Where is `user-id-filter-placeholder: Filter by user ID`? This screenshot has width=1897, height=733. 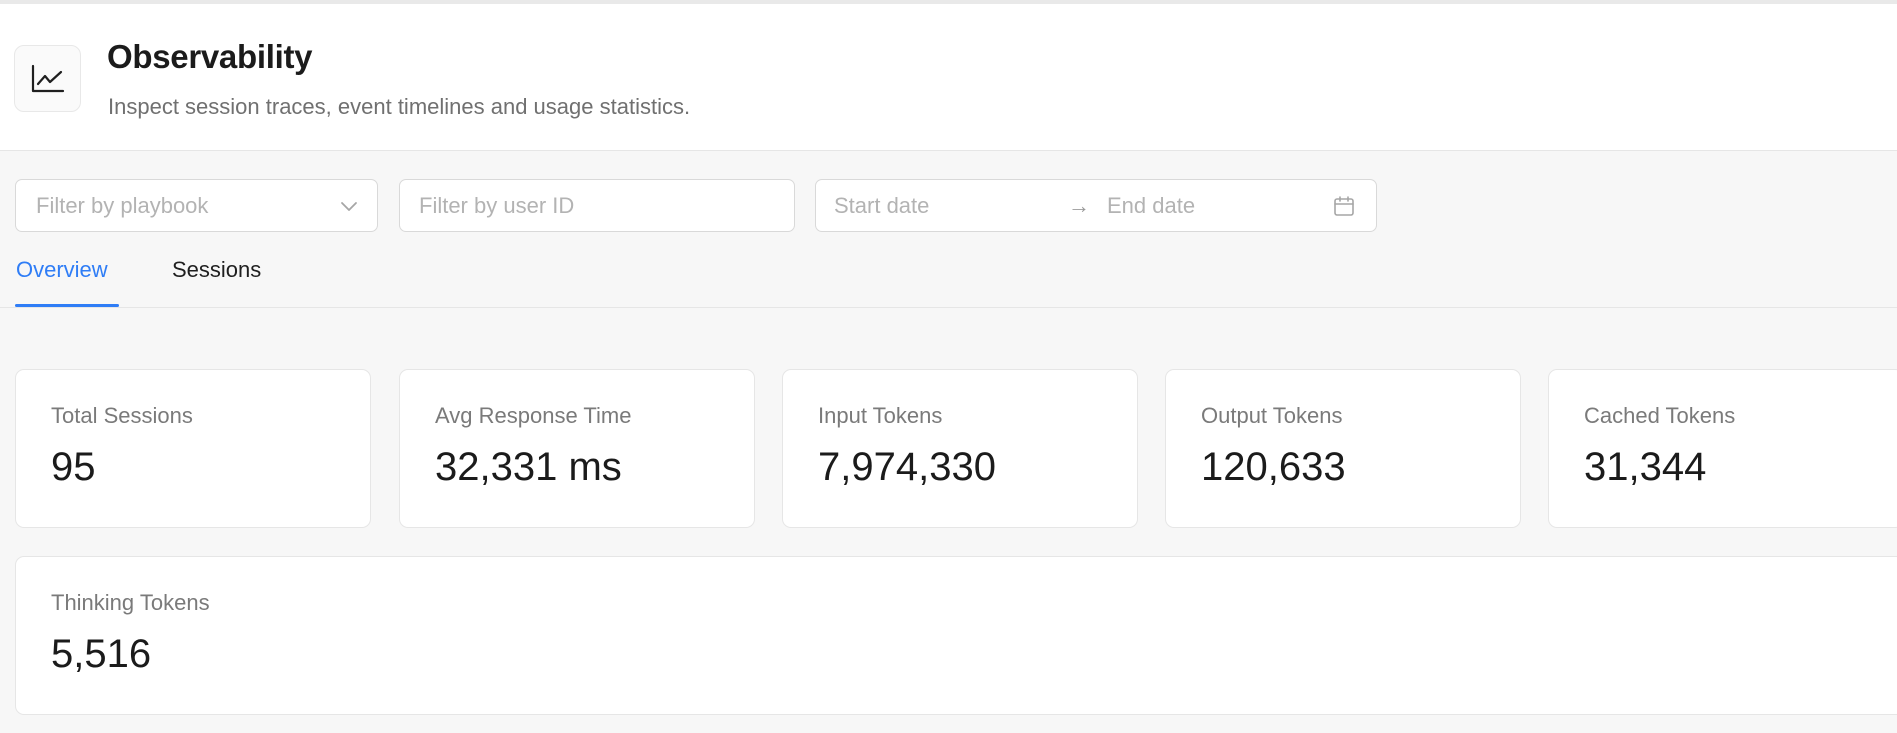 user-id-filter-placeholder: Filter by user ID is located at coordinates (497, 205).